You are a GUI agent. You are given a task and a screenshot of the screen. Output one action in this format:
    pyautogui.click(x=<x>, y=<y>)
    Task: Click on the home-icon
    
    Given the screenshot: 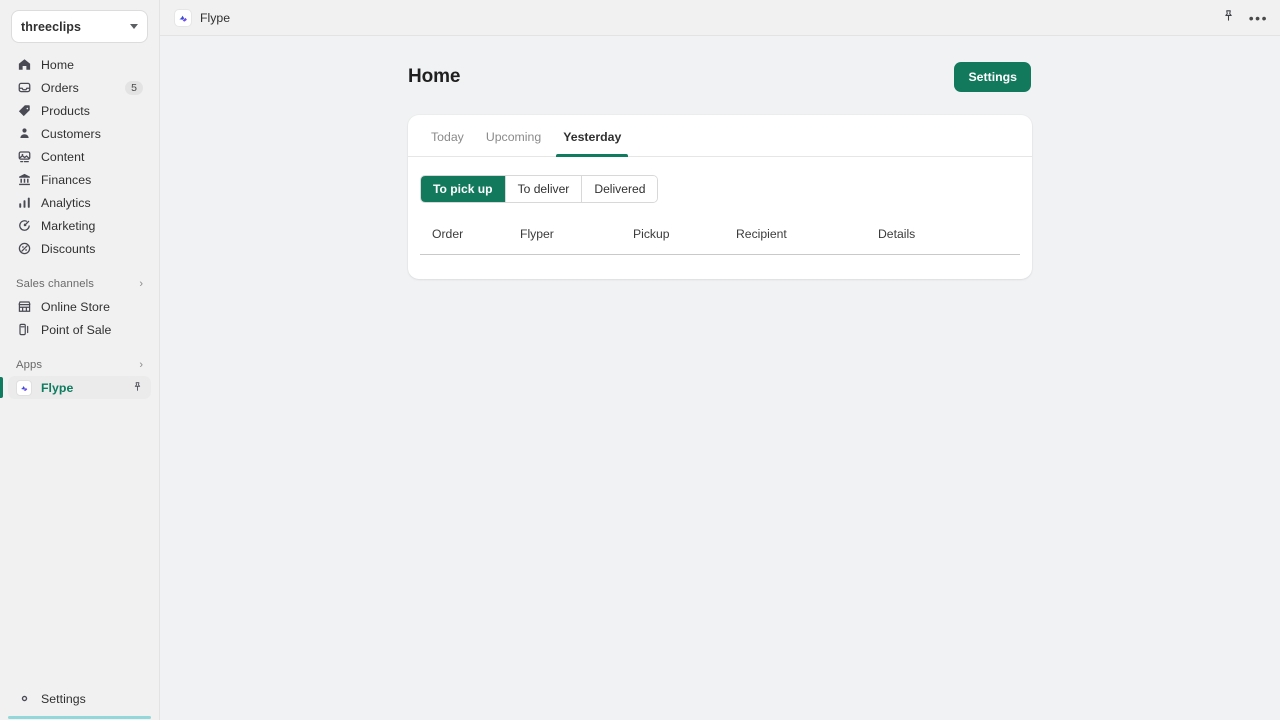 What is the action you would take?
    pyautogui.click(x=24, y=65)
    